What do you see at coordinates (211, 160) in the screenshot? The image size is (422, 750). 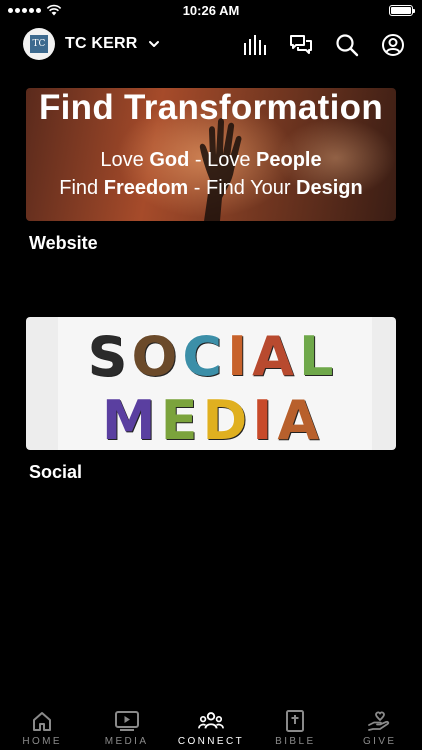 I see `banner-tagline-1: Love God - Love People` at bounding box center [211, 160].